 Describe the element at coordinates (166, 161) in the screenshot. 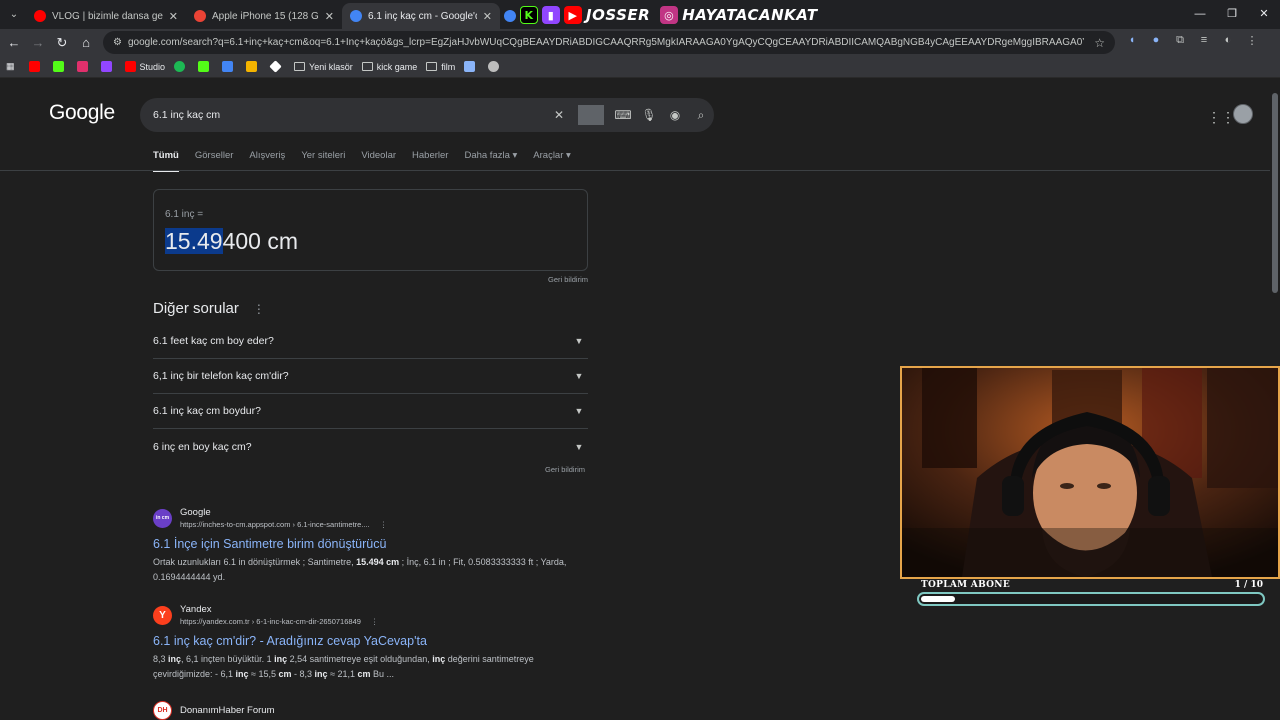

I see `tab-all: Tümü` at that location.